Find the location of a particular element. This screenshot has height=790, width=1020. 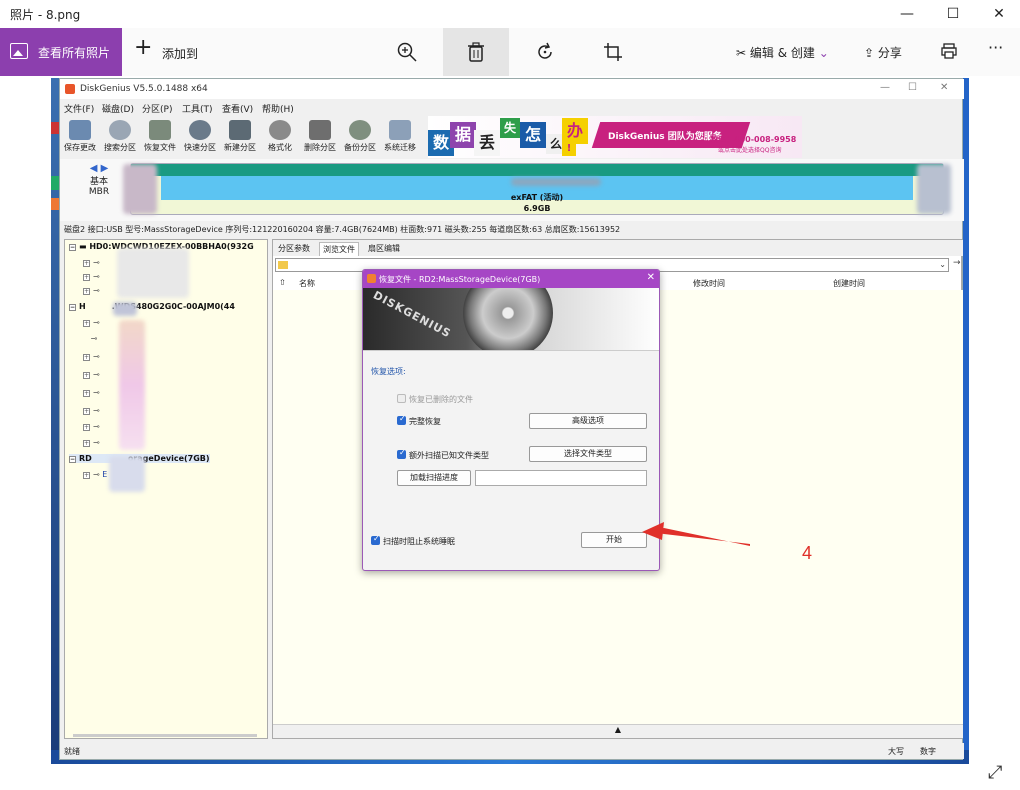

tool-label: 快速分区 is located at coordinates (200, 147).